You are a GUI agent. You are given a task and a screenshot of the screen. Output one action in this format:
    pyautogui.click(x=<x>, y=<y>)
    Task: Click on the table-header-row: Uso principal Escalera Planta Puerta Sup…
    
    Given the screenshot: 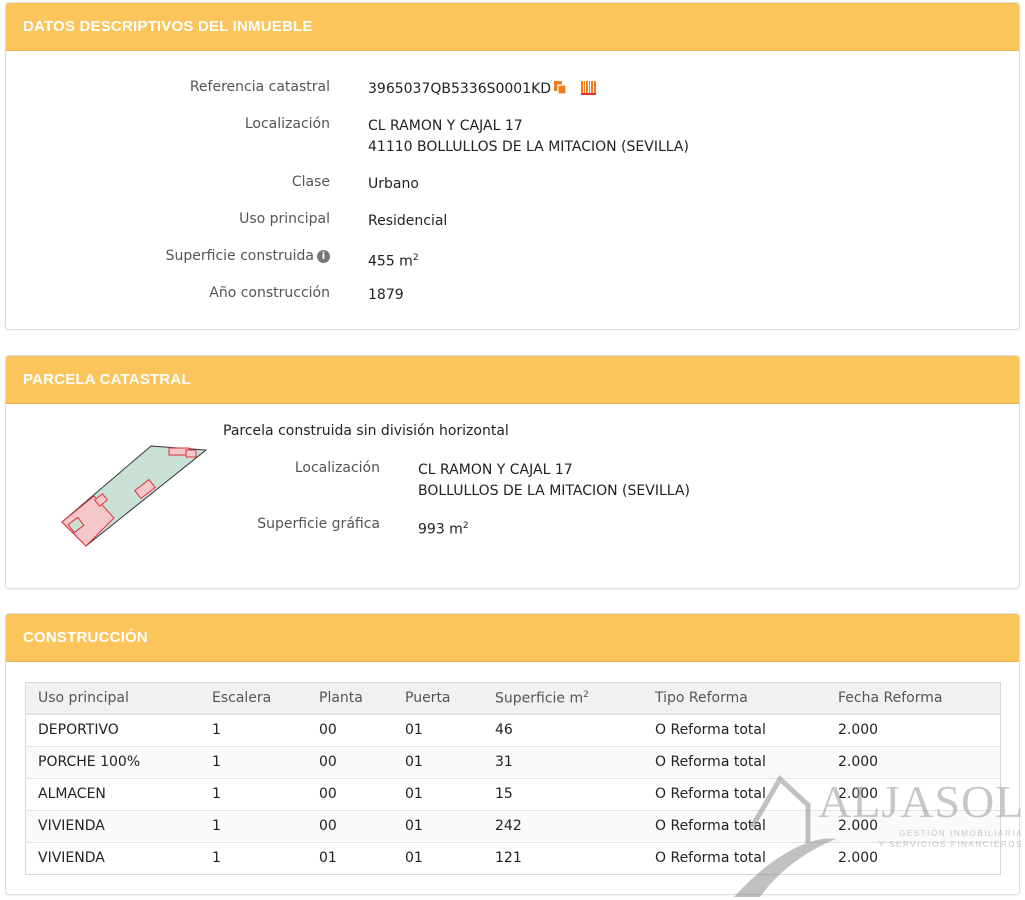 What is the action you would take?
    pyautogui.click(x=513, y=699)
    